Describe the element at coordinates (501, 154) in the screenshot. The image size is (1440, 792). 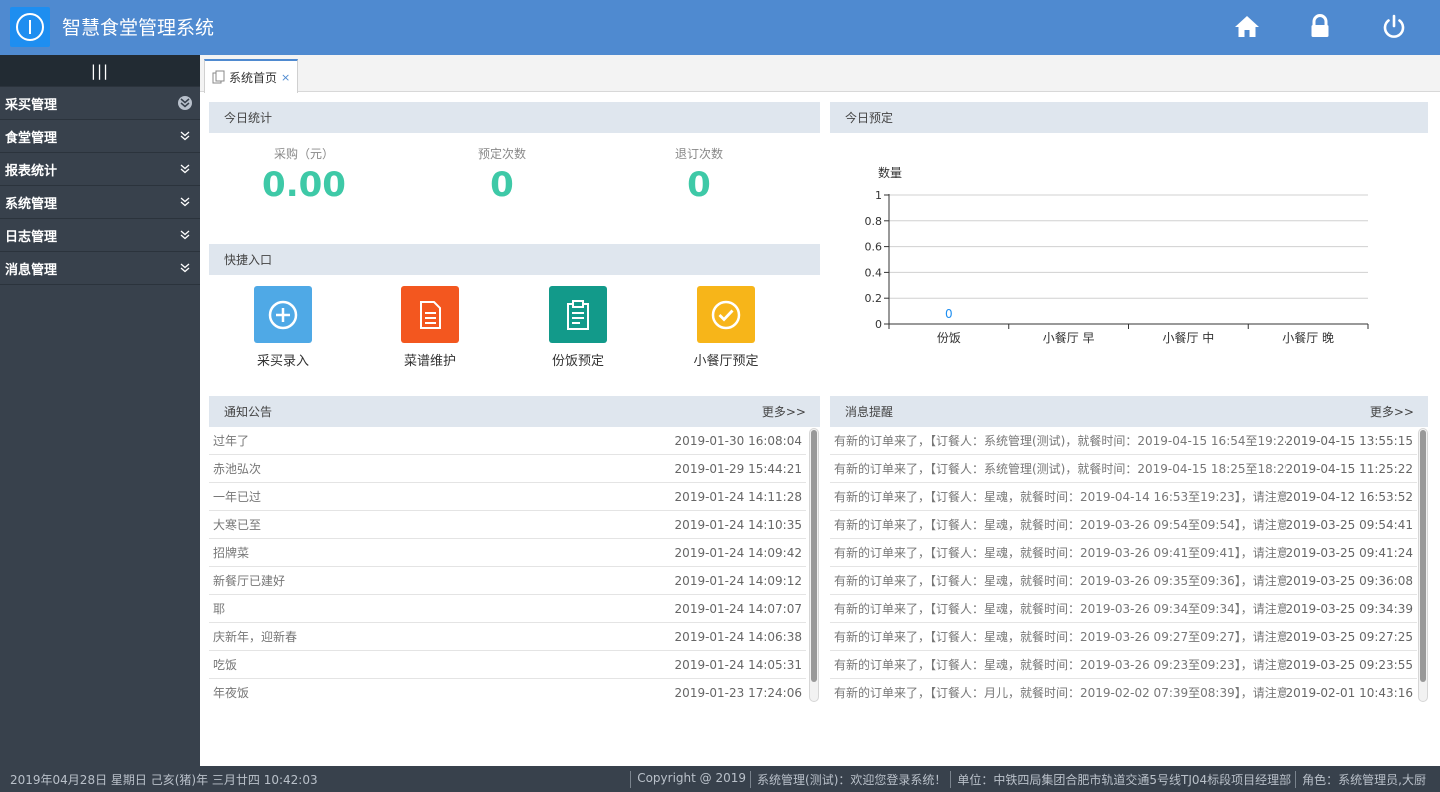
I see `stat-label: 预定次数` at that location.